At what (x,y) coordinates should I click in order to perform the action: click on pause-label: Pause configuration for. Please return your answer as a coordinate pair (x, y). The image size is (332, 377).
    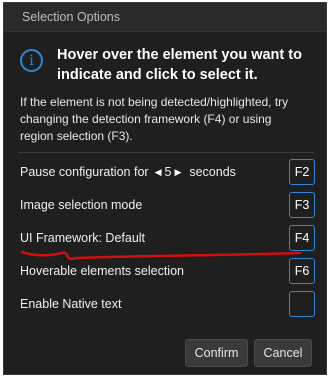
    Looking at the image, I should click on (84, 172).